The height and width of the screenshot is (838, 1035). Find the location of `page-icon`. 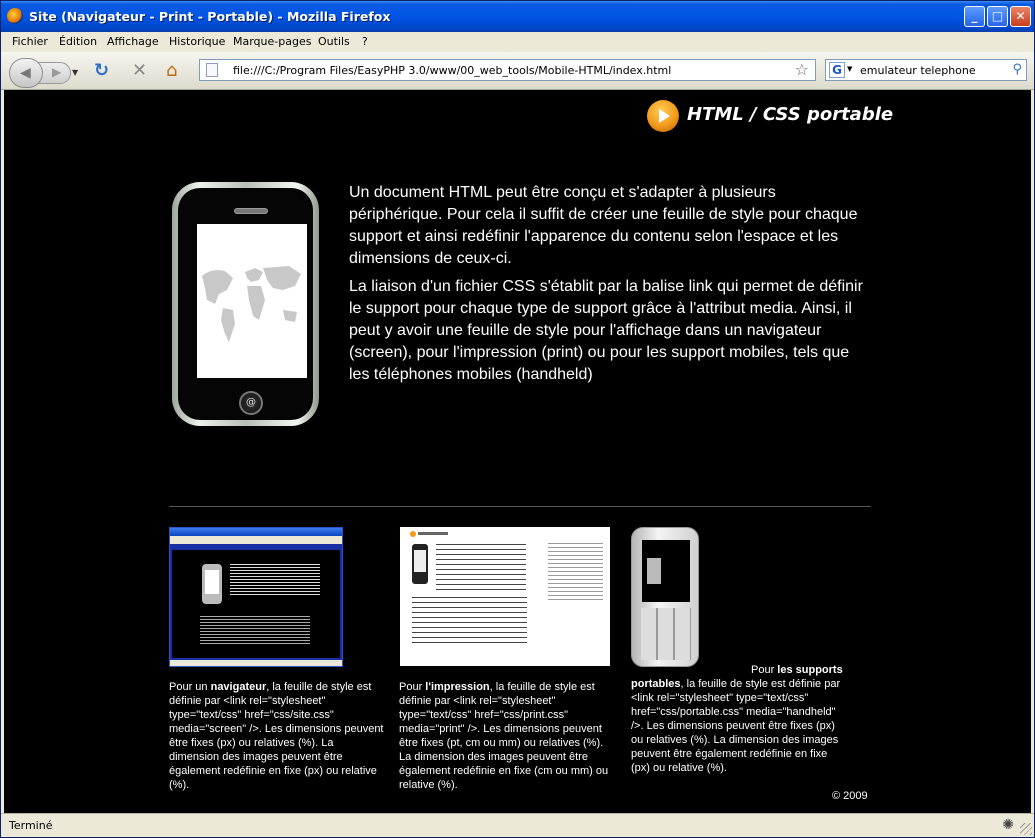

page-icon is located at coordinates (212, 70).